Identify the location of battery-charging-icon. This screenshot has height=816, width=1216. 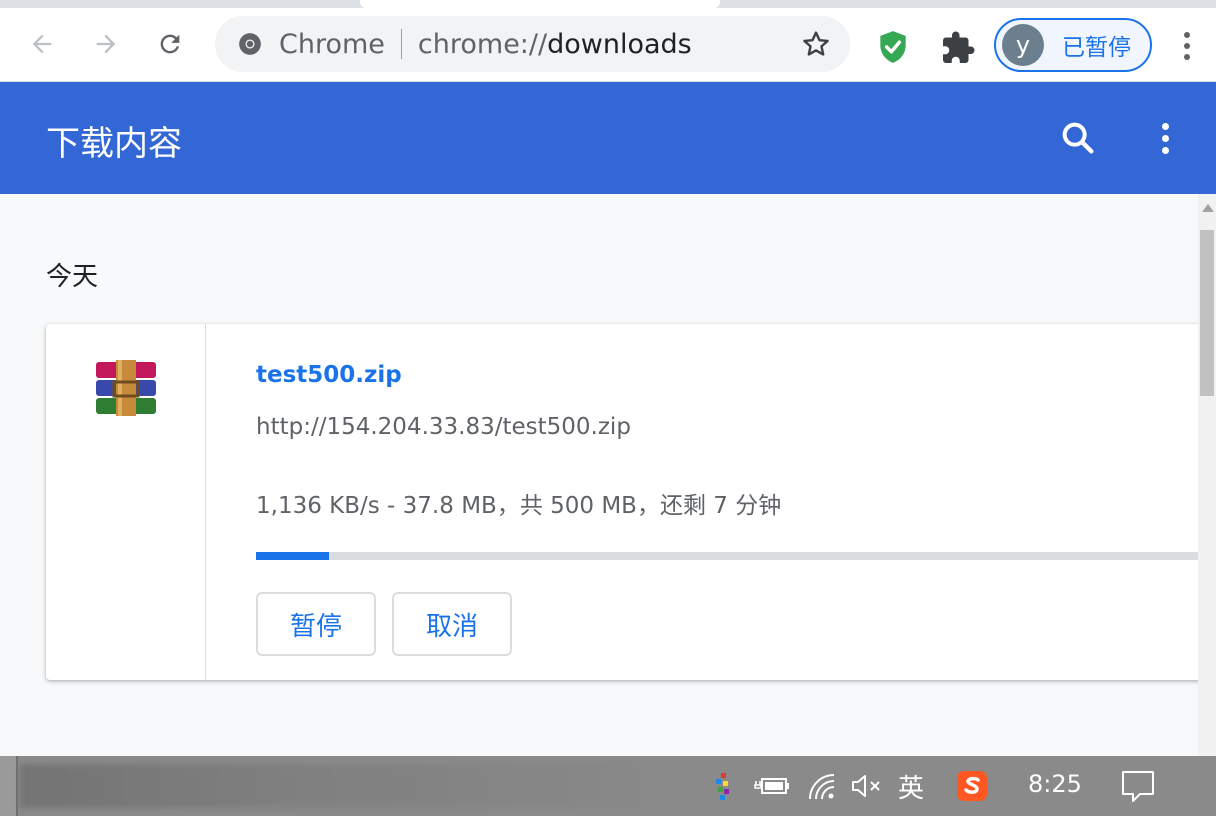
(772, 786).